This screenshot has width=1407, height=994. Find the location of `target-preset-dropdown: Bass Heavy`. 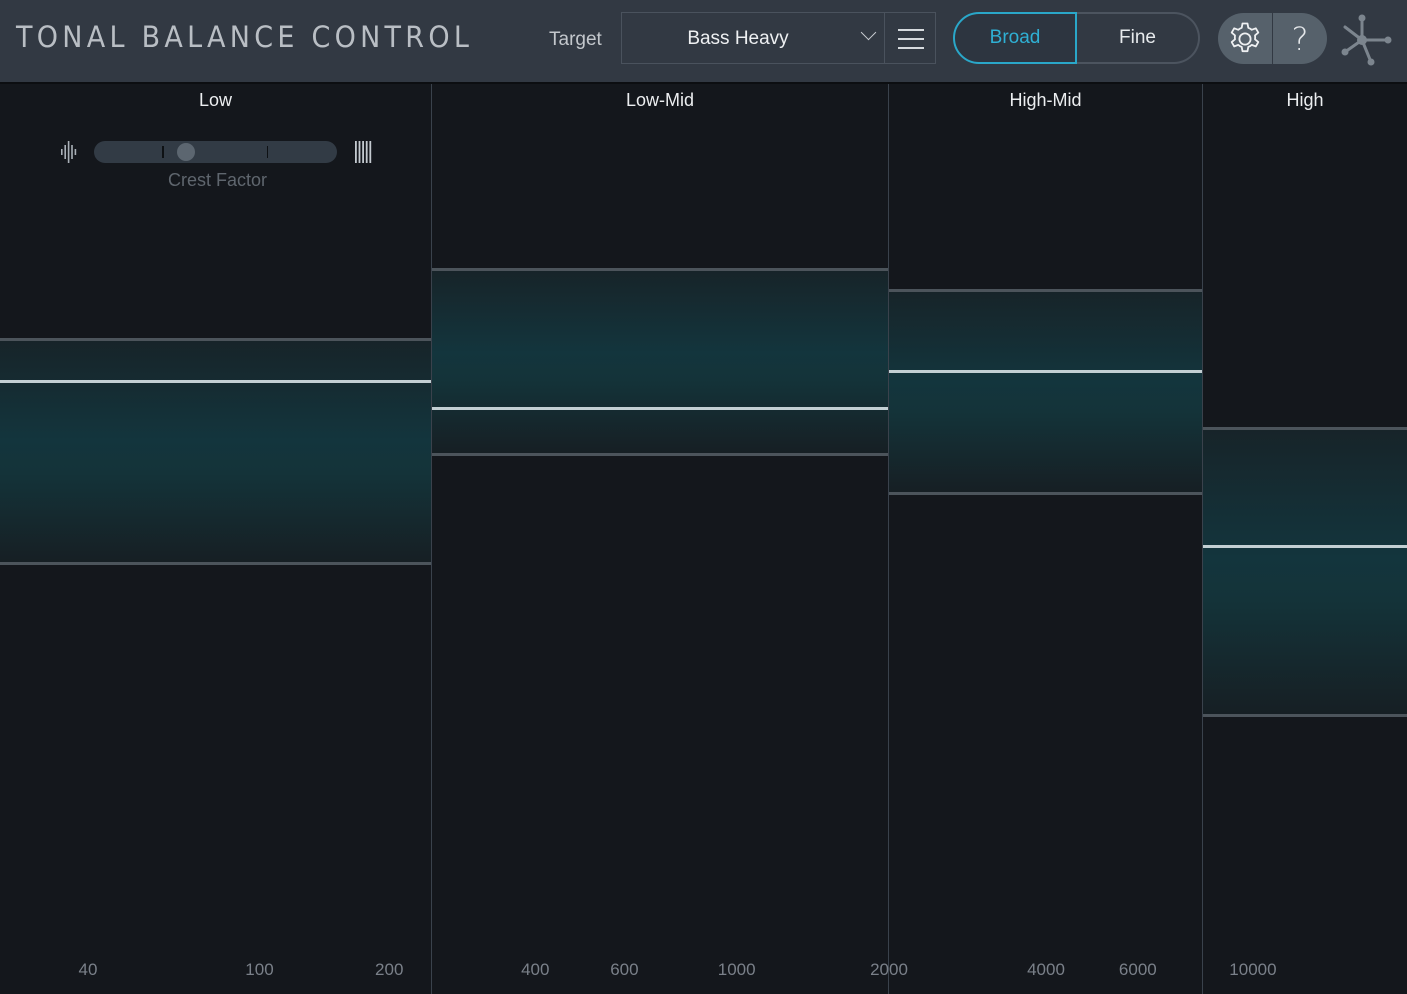

target-preset-dropdown: Bass Heavy is located at coordinates (752, 38).